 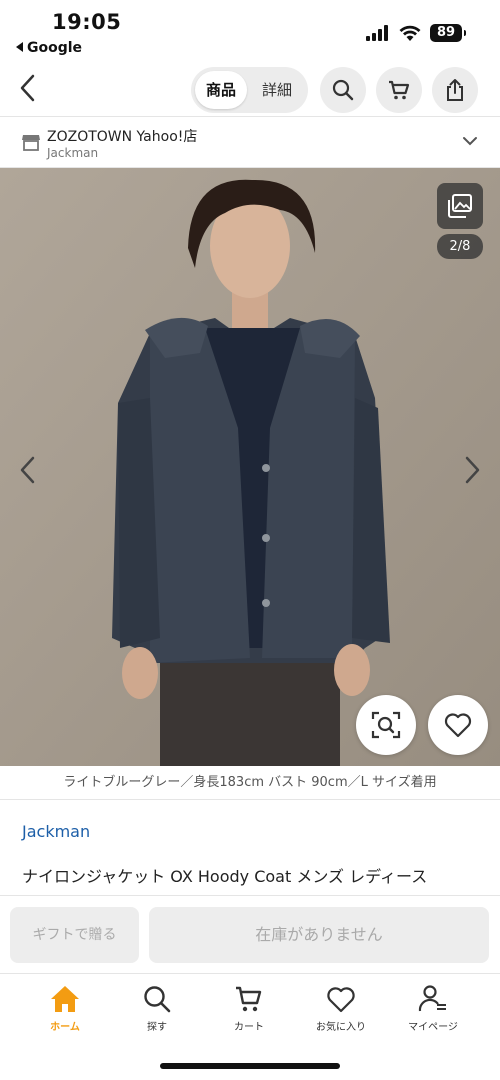 What do you see at coordinates (250, 783) in the screenshot?
I see `image-caption: ライトブルーグレー／身長183cm バスト 90cm／L サイズ着用` at bounding box center [250, 783].